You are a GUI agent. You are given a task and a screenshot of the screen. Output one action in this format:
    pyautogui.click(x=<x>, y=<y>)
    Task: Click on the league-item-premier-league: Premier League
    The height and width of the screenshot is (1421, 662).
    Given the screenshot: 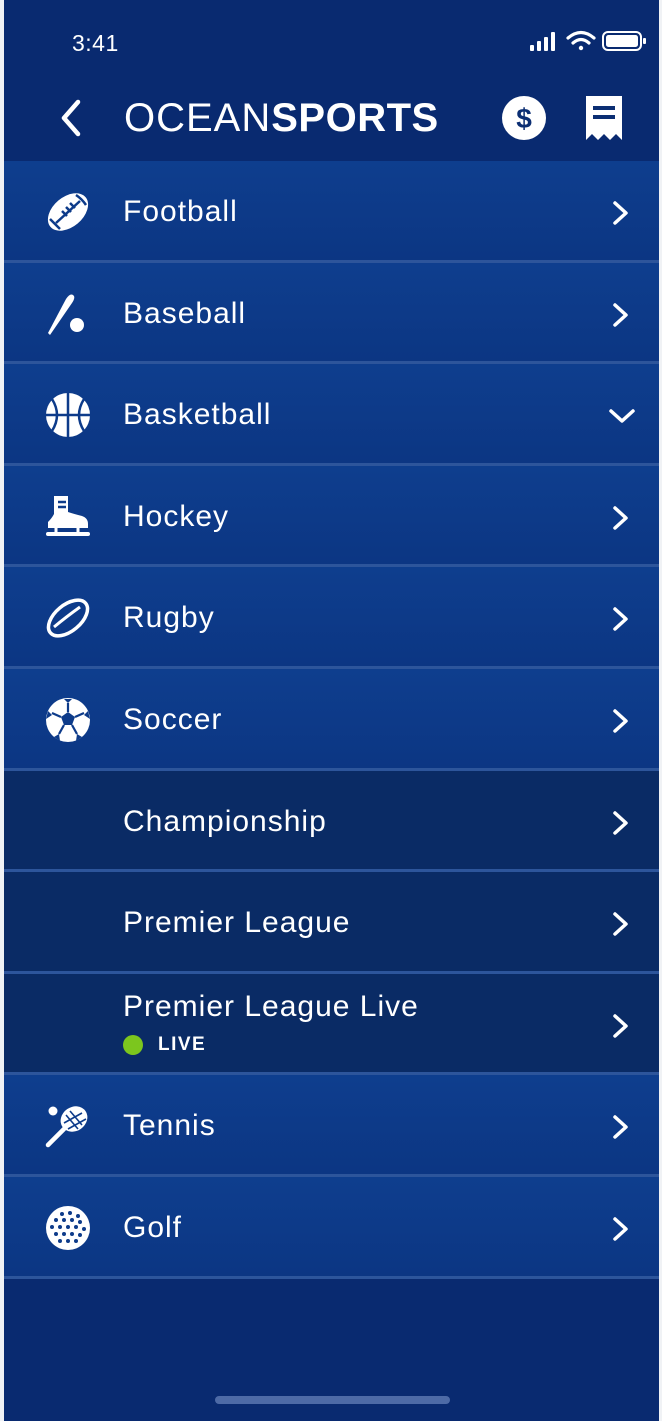 What is the action you would take?
    pyautogui.click(x=331, y=923)
    